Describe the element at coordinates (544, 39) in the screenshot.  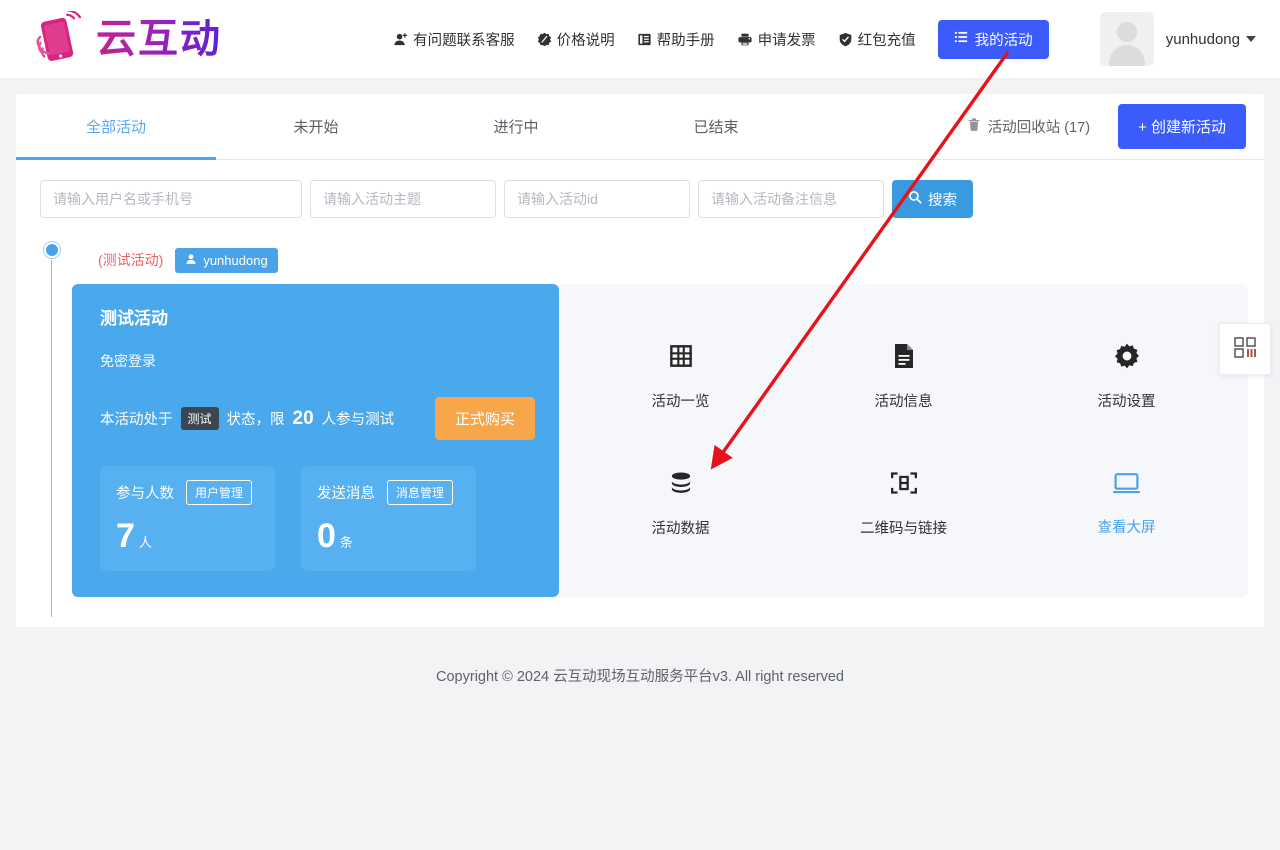
I see `price-tag-icon` at that location.